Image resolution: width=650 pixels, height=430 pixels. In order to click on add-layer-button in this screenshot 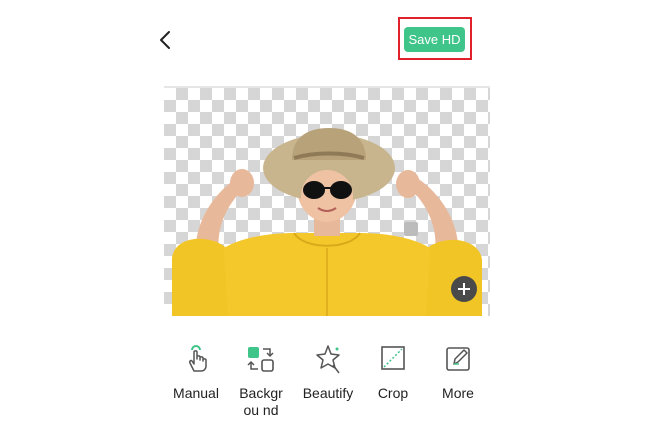, I will do `click(464, 289)`.